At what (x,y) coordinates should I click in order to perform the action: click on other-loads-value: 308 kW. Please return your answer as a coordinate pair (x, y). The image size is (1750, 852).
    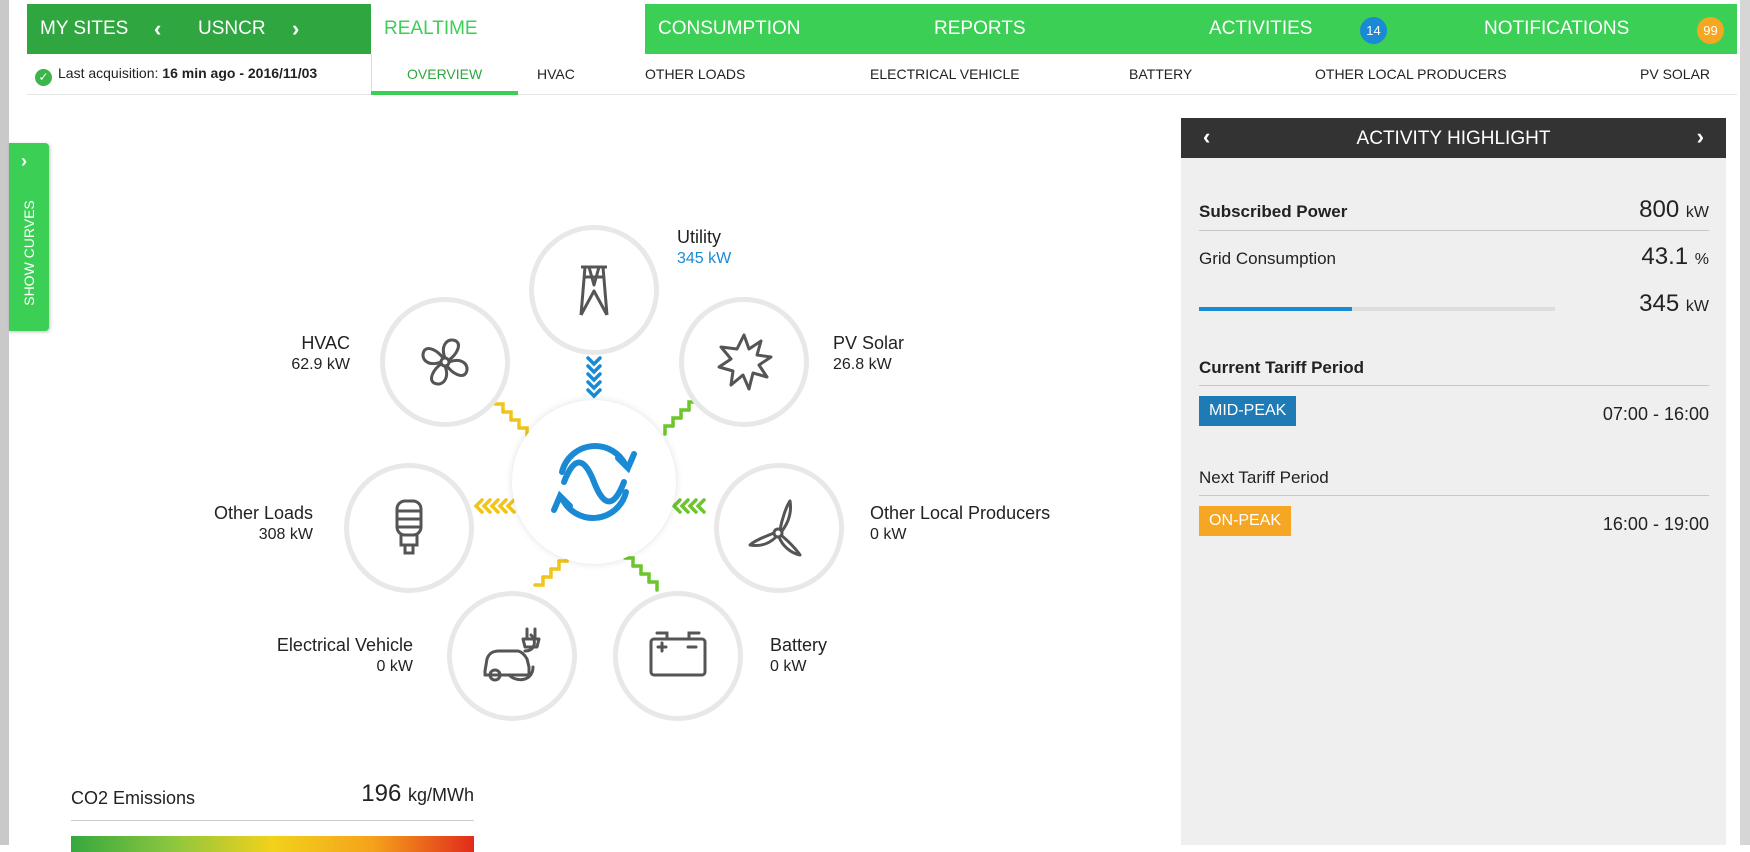
    Looking at the image, I should click on (285, 534).